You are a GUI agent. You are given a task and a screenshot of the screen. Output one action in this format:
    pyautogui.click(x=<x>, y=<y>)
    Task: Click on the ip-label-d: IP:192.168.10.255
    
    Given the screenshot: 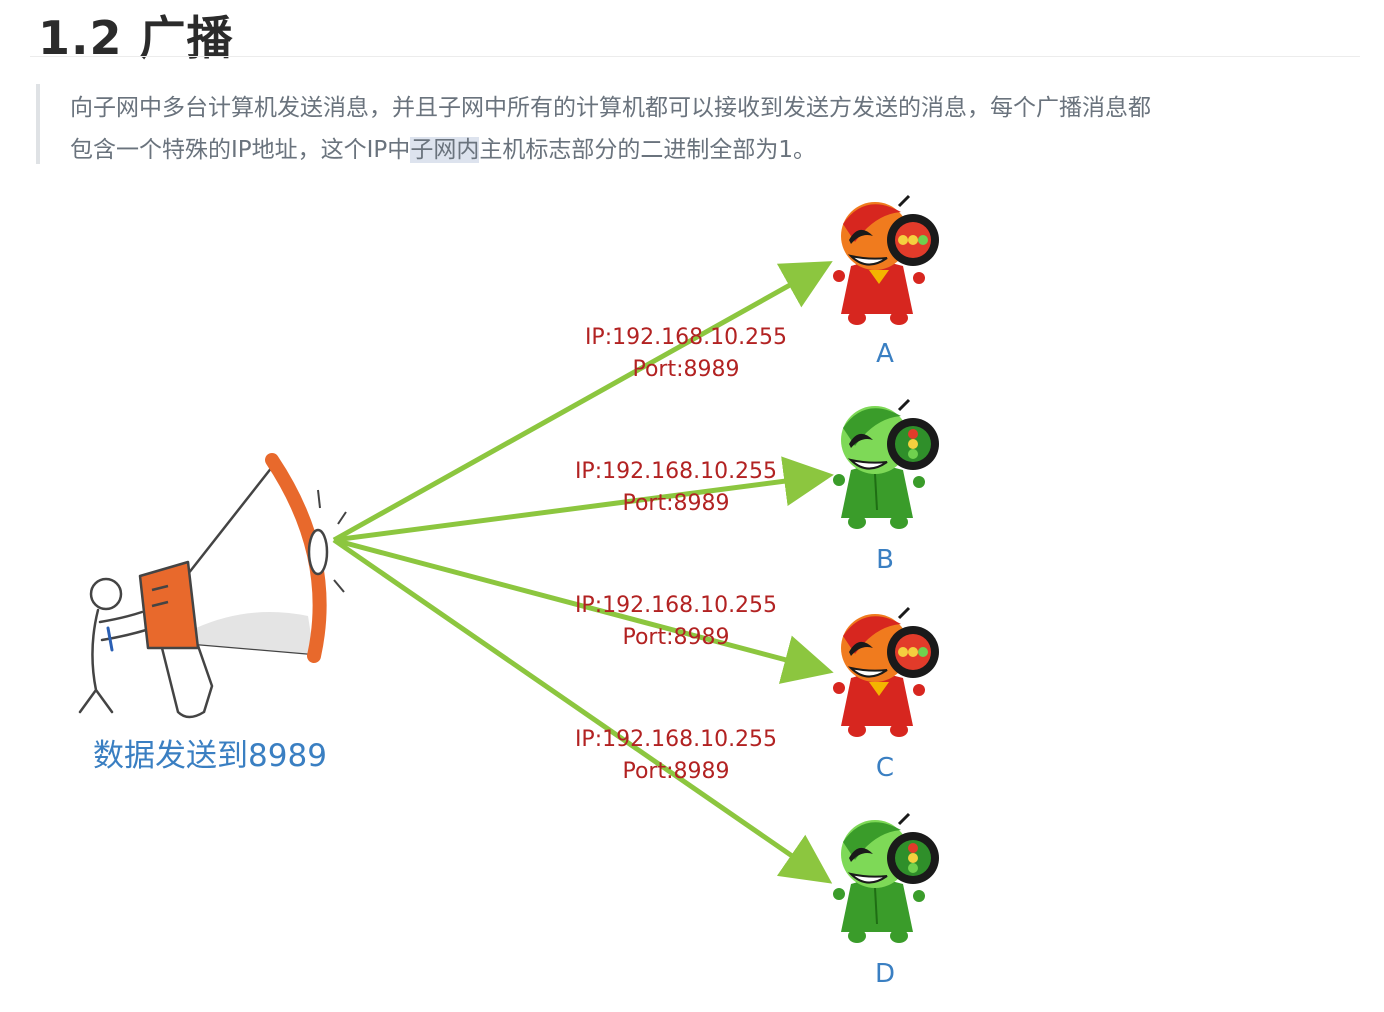 What is the action you would take?
    pyautogui.click(x=676, y=739)
    